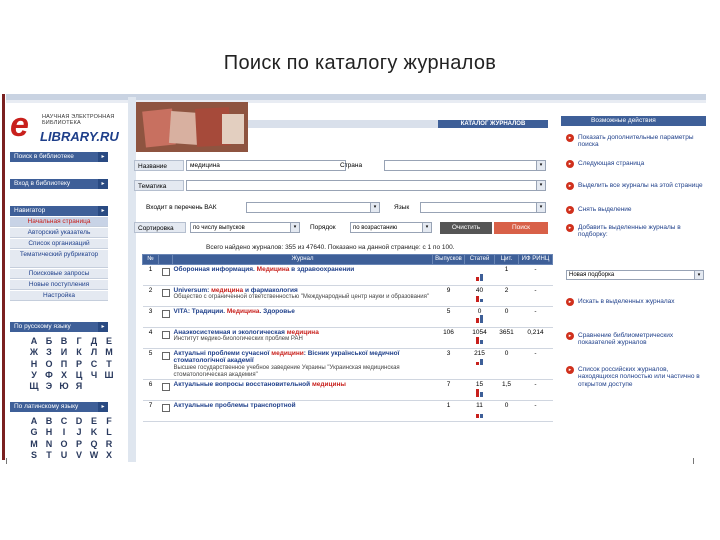 This screenshot has height=540, width=720. Describe the element at coordinates (49, 375) in the screenshot. I see `russian-letter-link: Ф` at that location.